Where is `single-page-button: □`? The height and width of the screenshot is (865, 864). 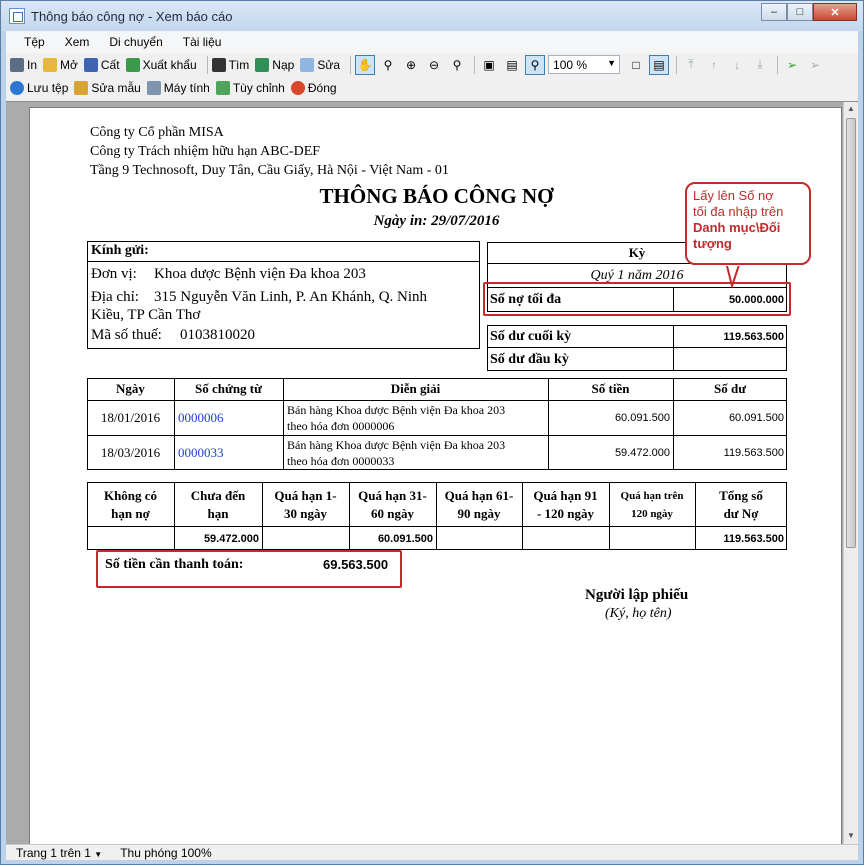
single-page-button: □ is located at coordinates (636, 65).